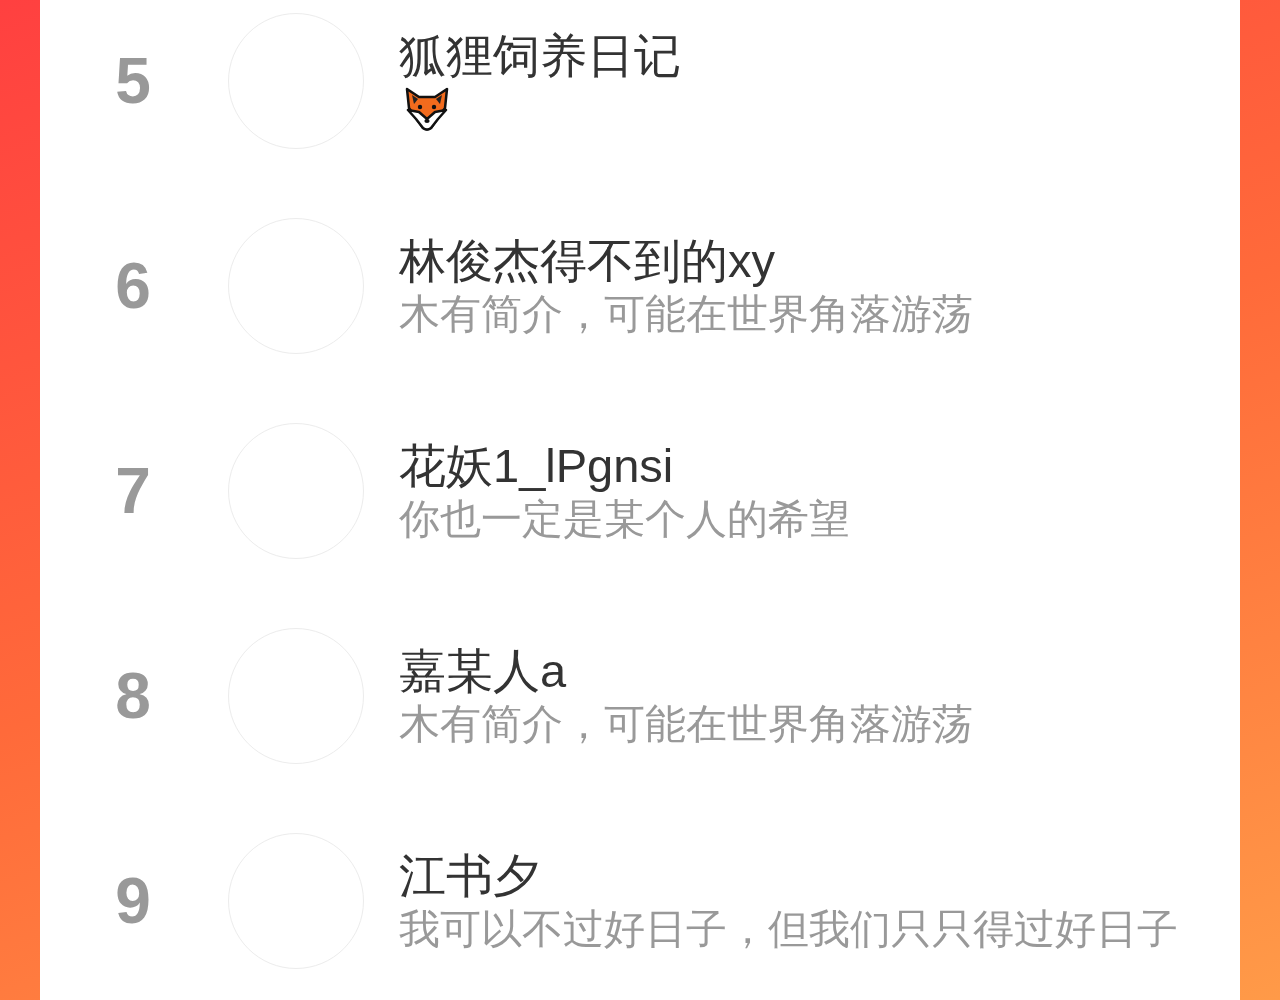  Describe the element at coordinates (788, 929) in the screenshot. I see `user-bio: 我可以不过好日子，但我们只只得过好日子` at that location.